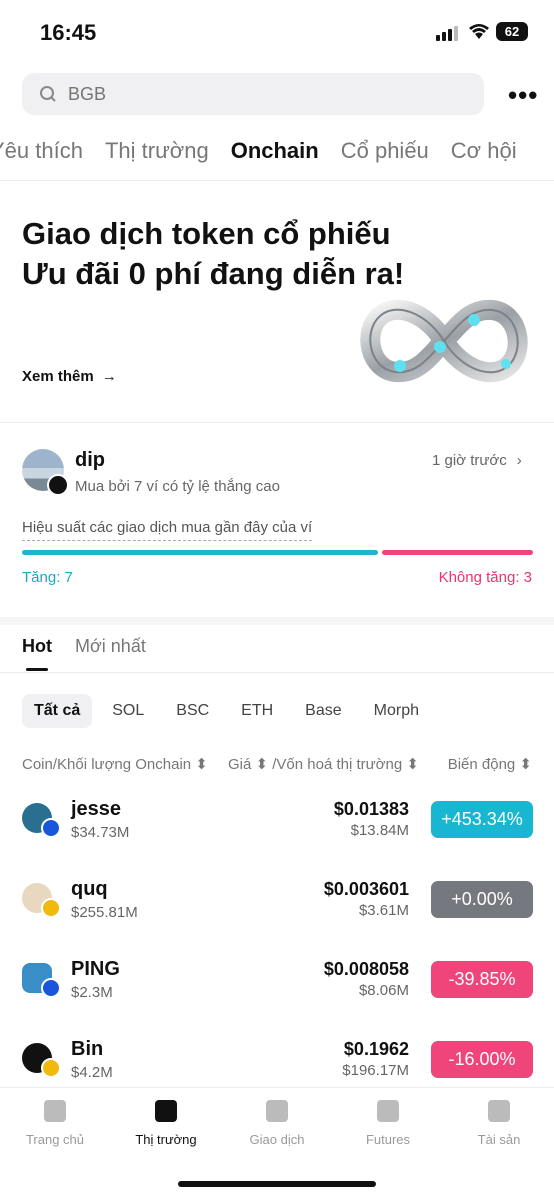 Image resolution: width=554 pixels, height=1200 pixels. What do you see at coordinates (58, 485) in the screenshot?
I see `solana-badge-icon` at bounding box center [58, 485].